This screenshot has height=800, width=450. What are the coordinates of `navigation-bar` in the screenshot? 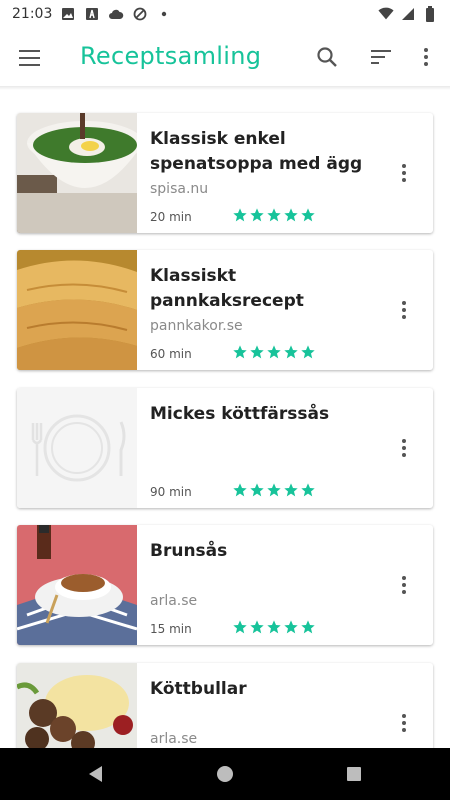 It's located at (225, 774).